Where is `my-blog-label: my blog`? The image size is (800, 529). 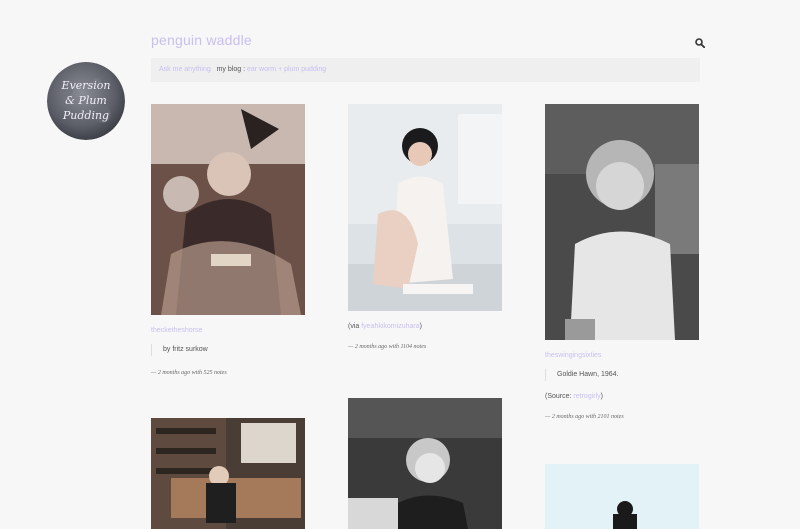
my-blog-label: my blog is located at coordinates (229, 69).